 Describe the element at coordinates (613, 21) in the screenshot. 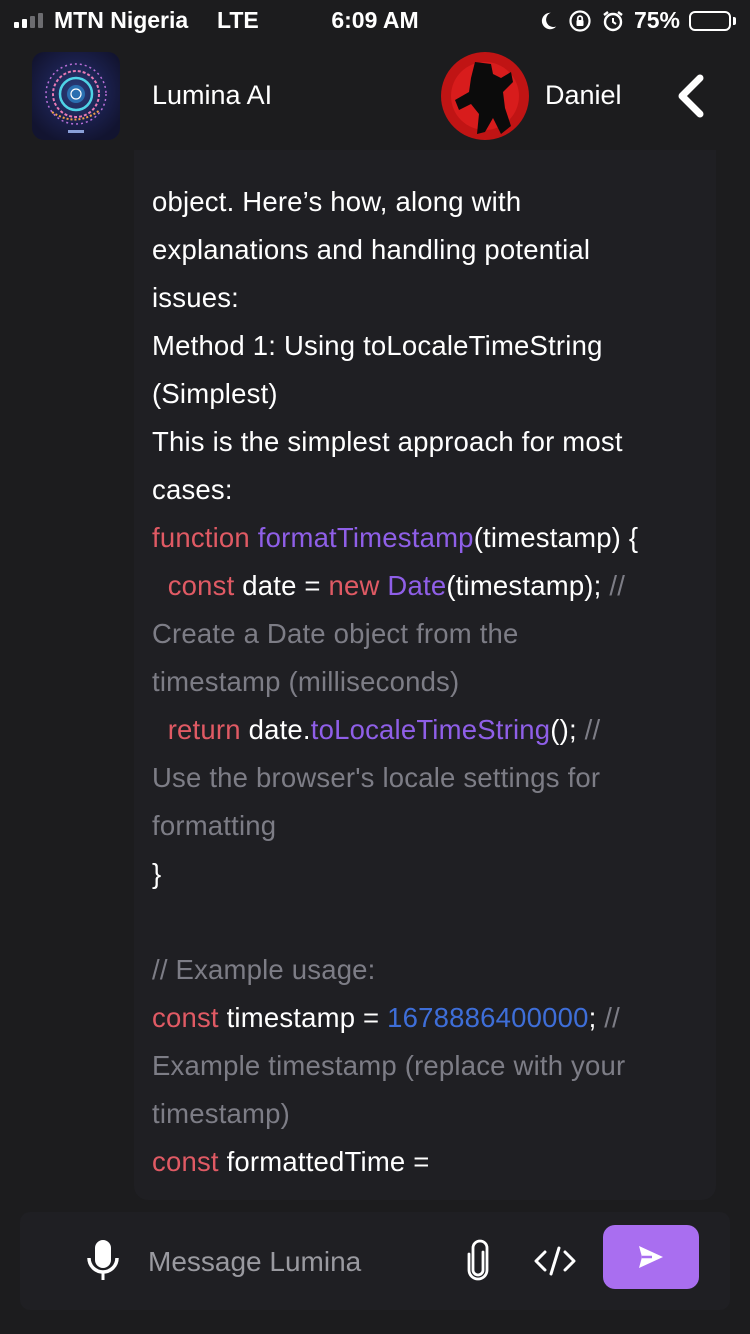

I see `alarm-icon` at that location.